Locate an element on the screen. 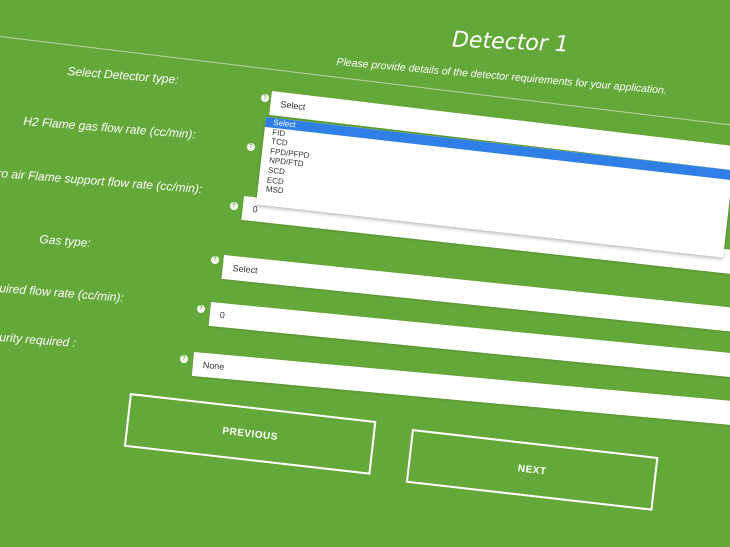 This screenshot has width=730, height=547. previous-button: PREVIOUS is located at coordinates (250, 434).